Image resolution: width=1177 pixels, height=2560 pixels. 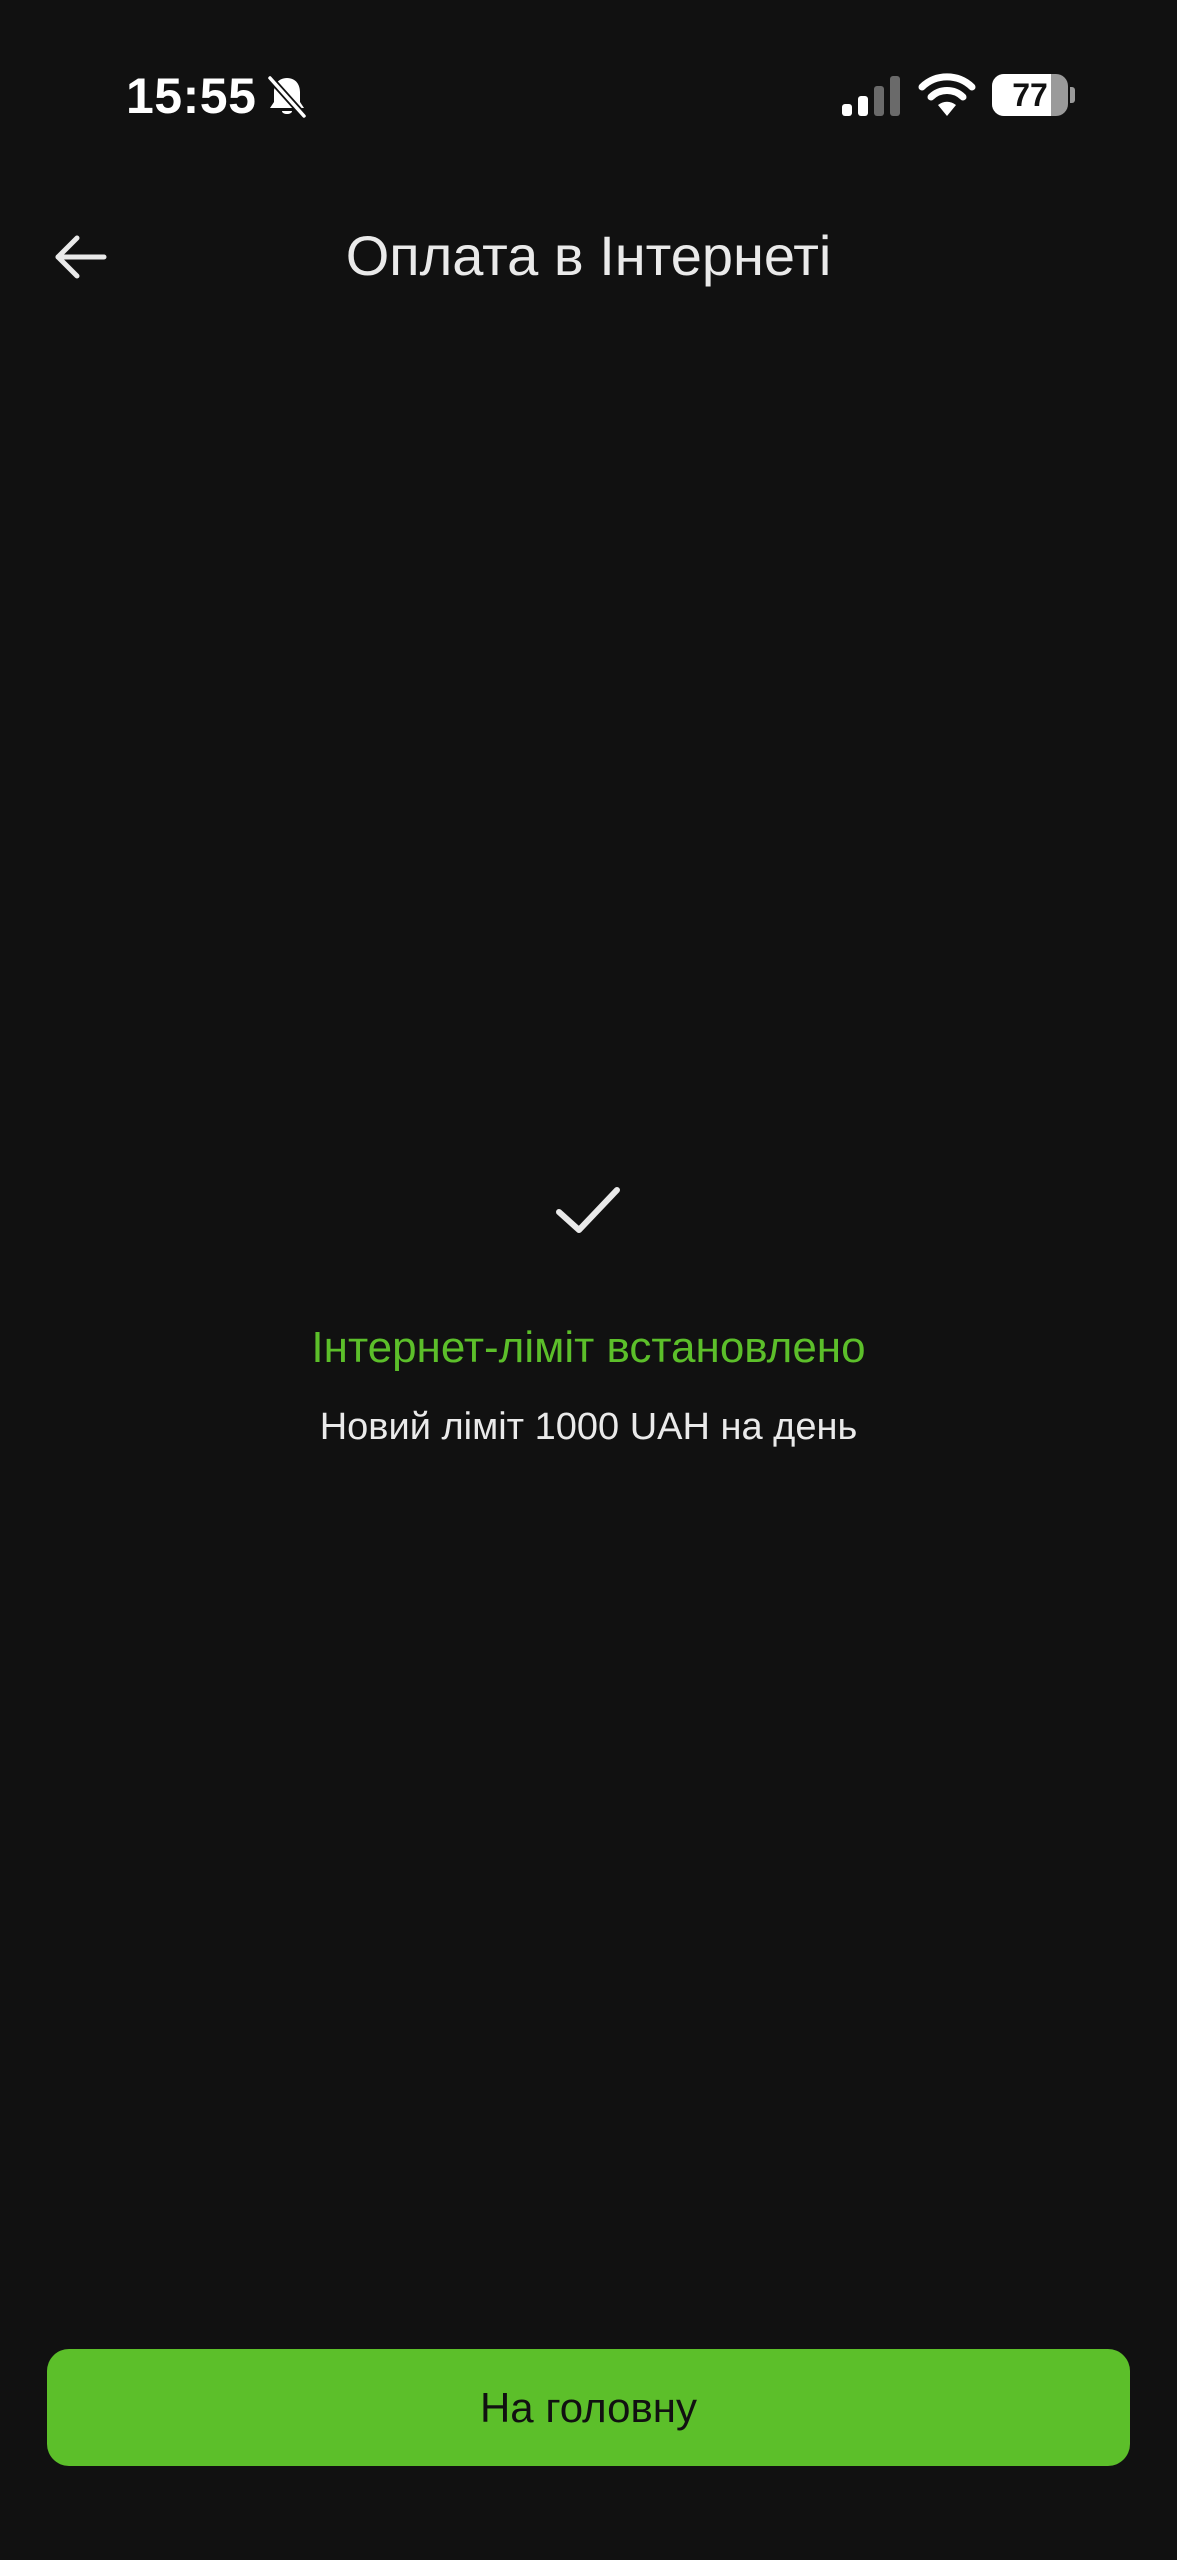 I want to click on home-button: На головну, so click(x=588, y=2407).